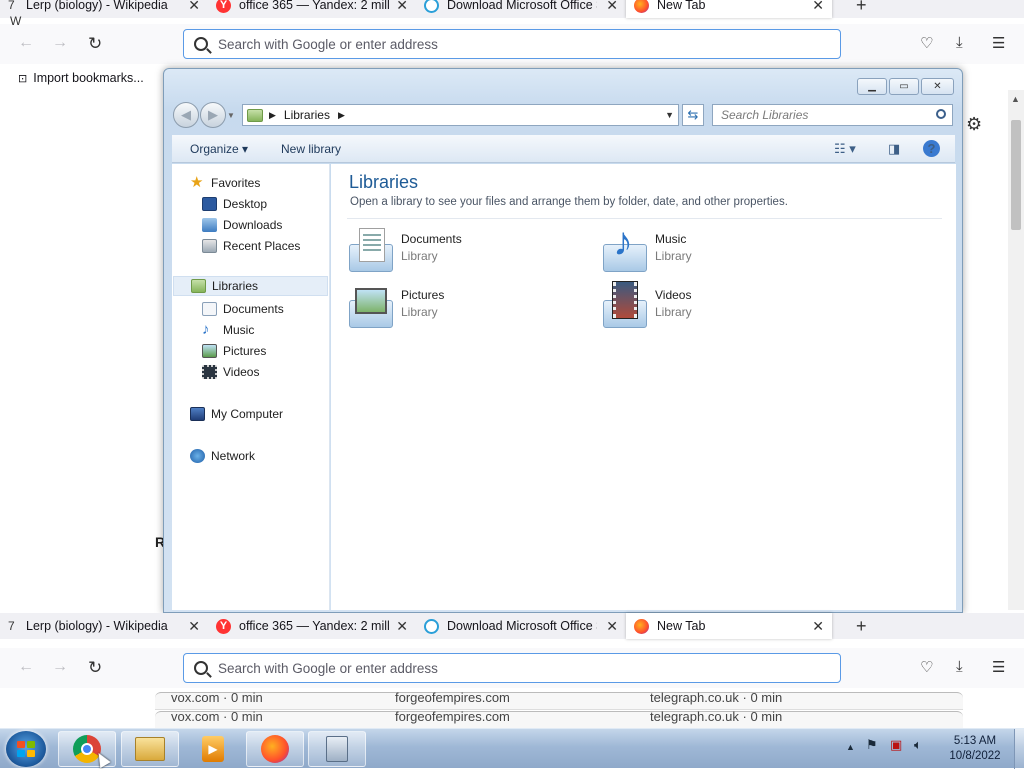 The image size is (1024, 769). Describe the element at coordinates (872, 745) in the screenshot. I see `action-center-flag-icon: ⚑` at that location.